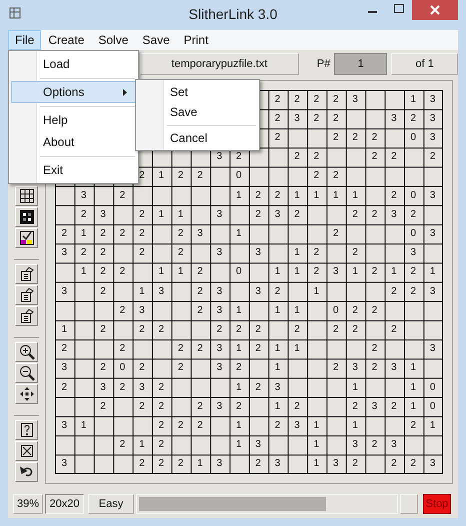 This screenshot has width=466, height=526. What do you see at coordinates (361, 64) in the screenshot?
I see `puzzle-number-field: 1` at bounding box center [361, 64].